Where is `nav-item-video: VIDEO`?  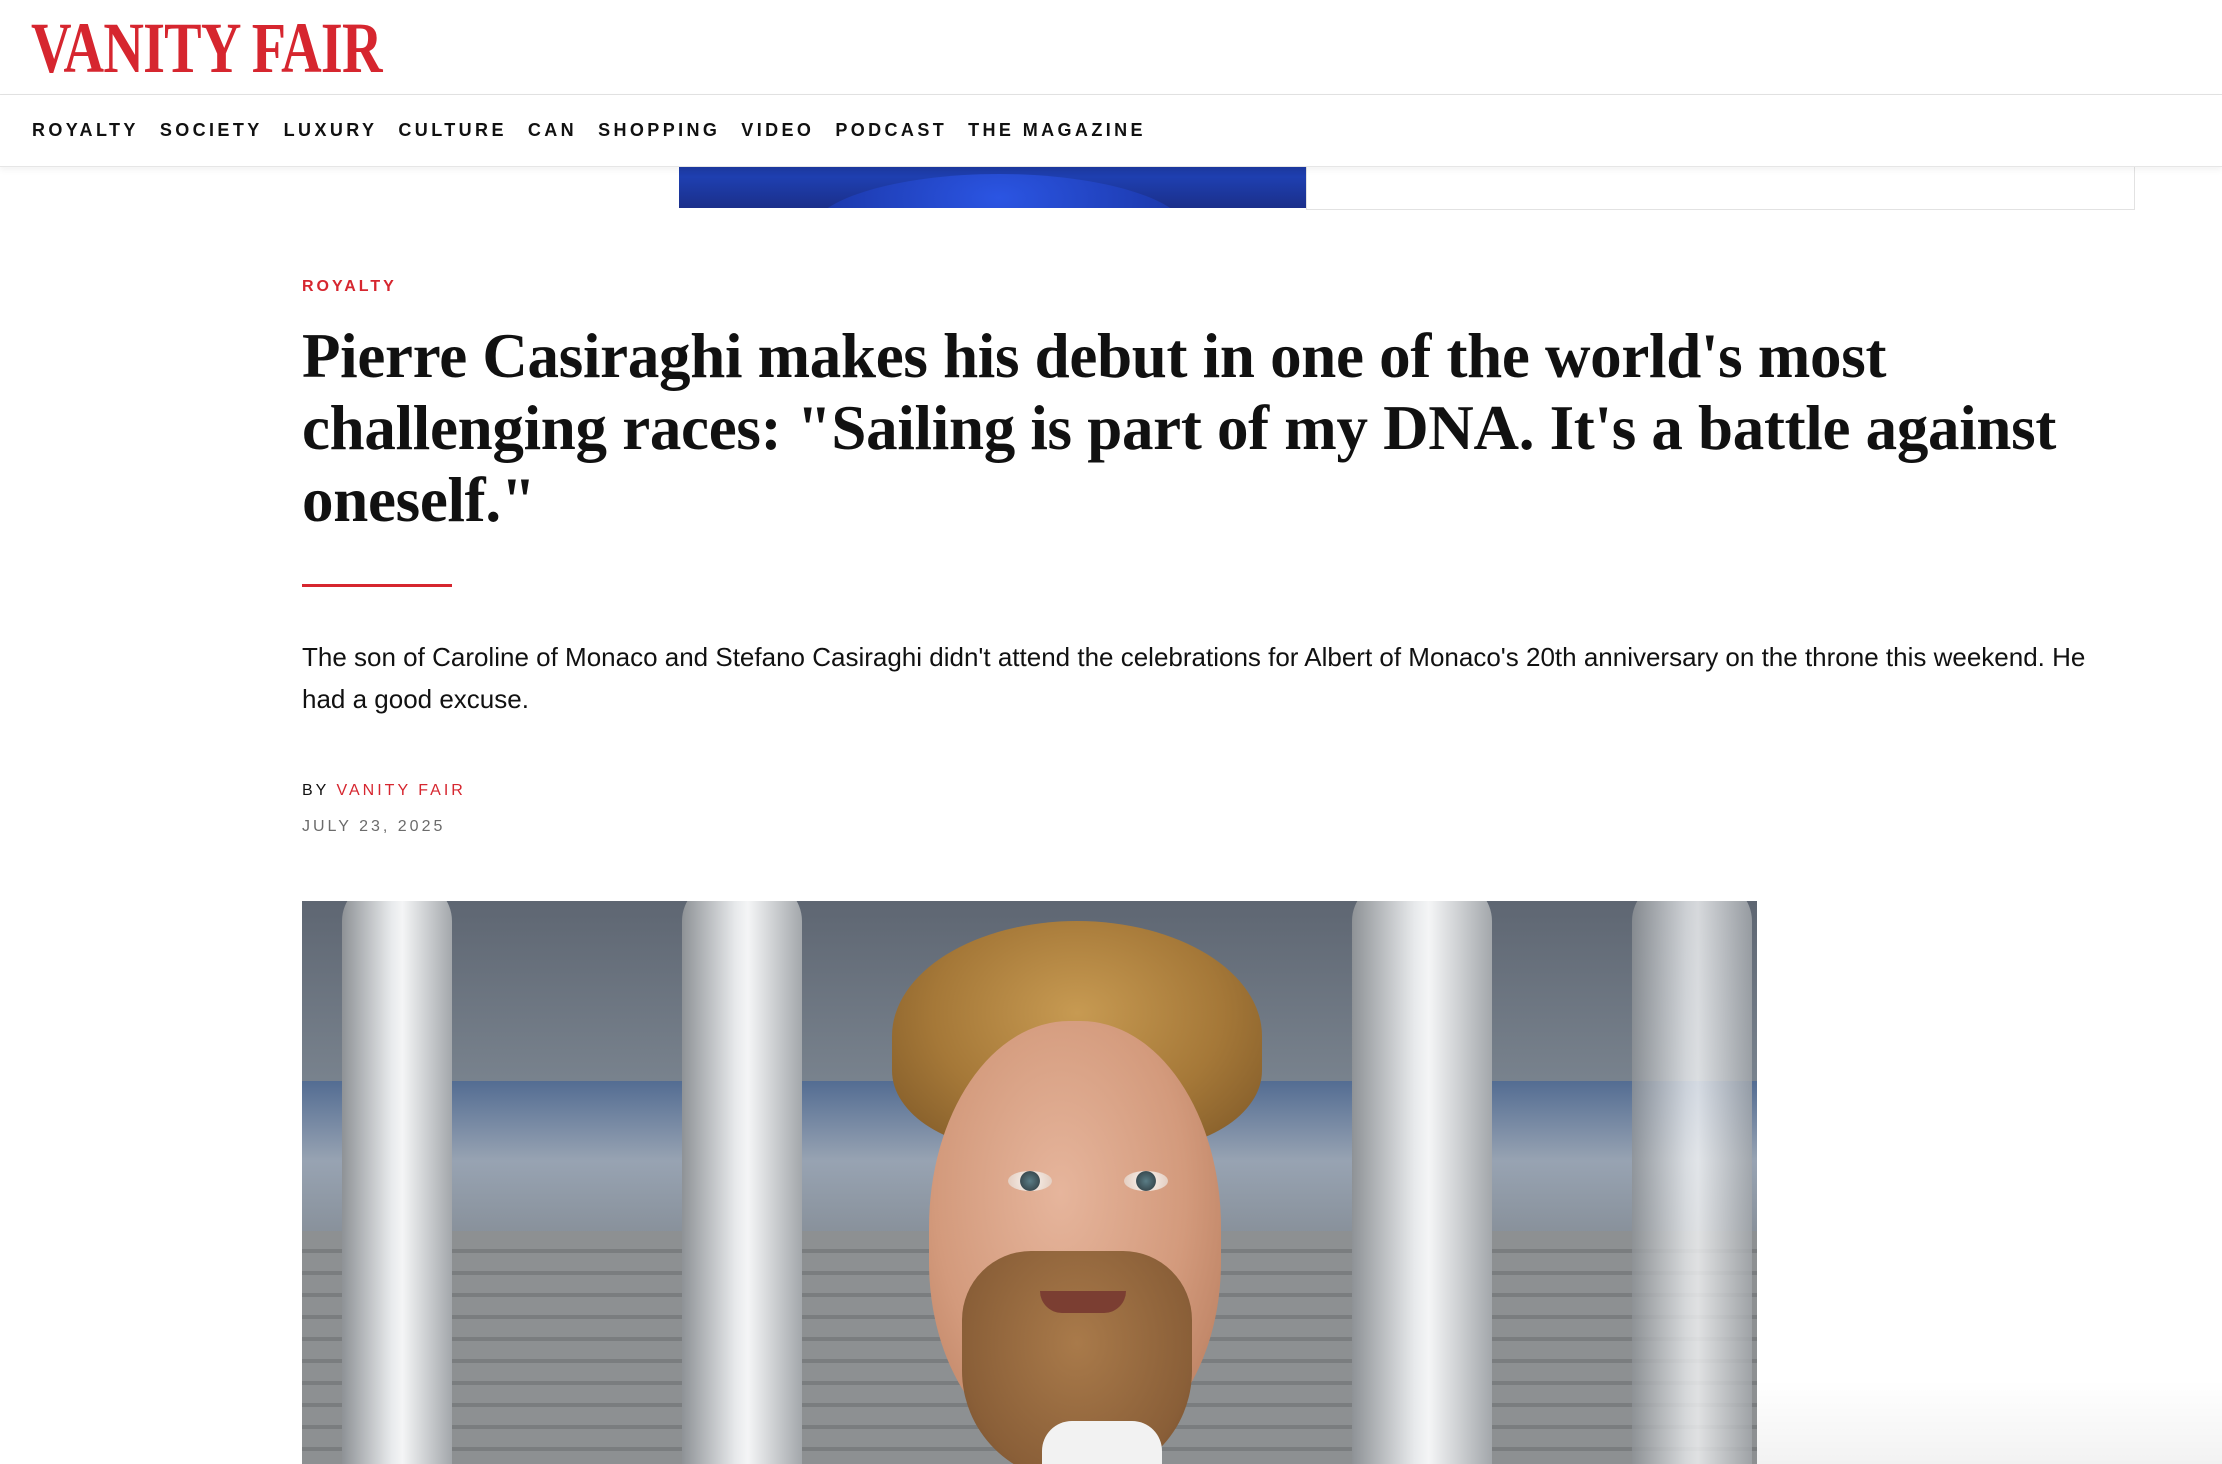
nav-item-video: VIDEO is located at coordinates (777, 130).